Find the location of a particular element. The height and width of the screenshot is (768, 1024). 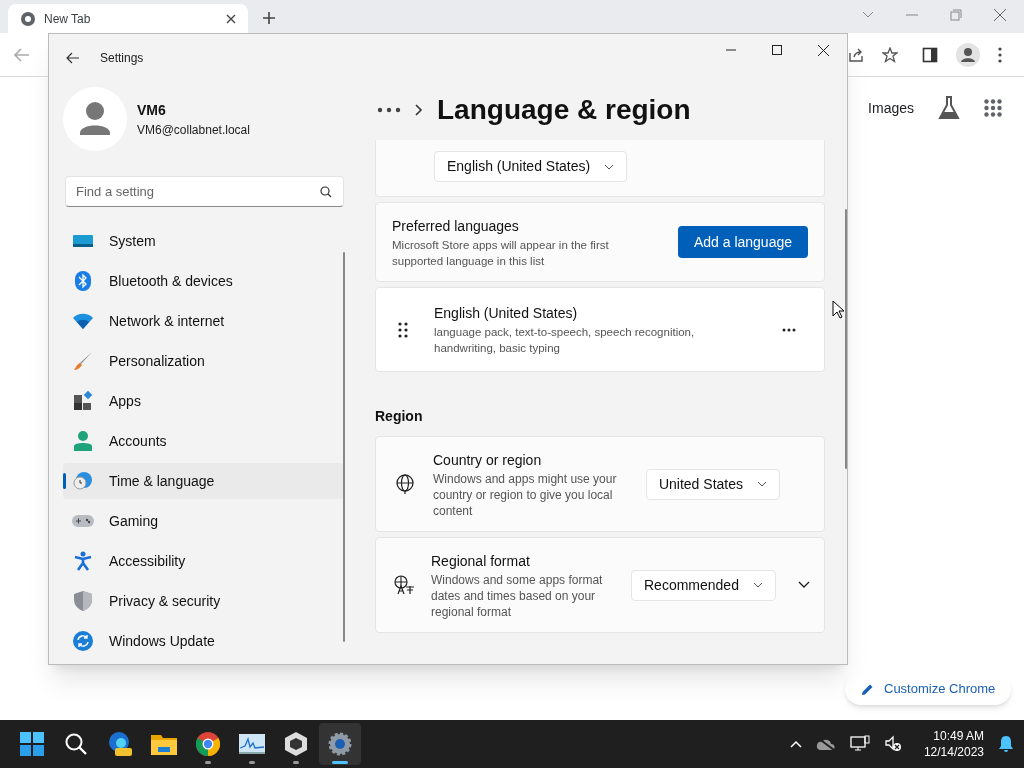

card-title: Preferred languages is located at coordinates (456, 226).